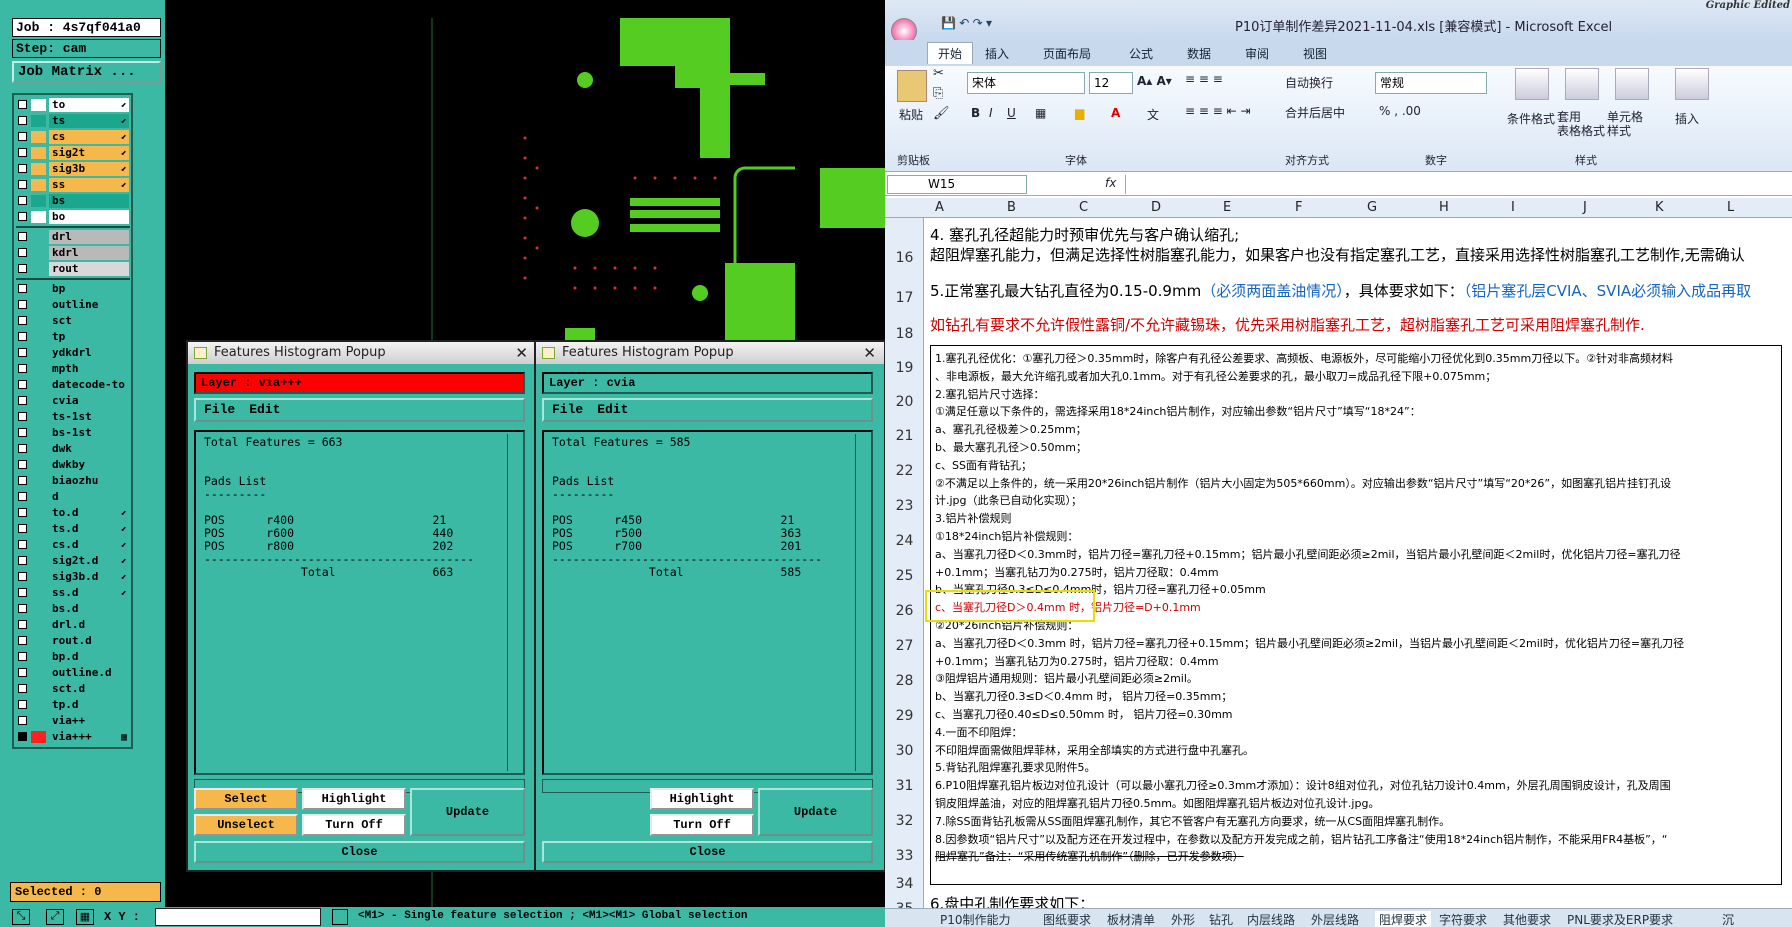  What do you see at coordinates (89, 305) in the screenshot?
I see `layer-name: outline` at bounding box center [89, 305].